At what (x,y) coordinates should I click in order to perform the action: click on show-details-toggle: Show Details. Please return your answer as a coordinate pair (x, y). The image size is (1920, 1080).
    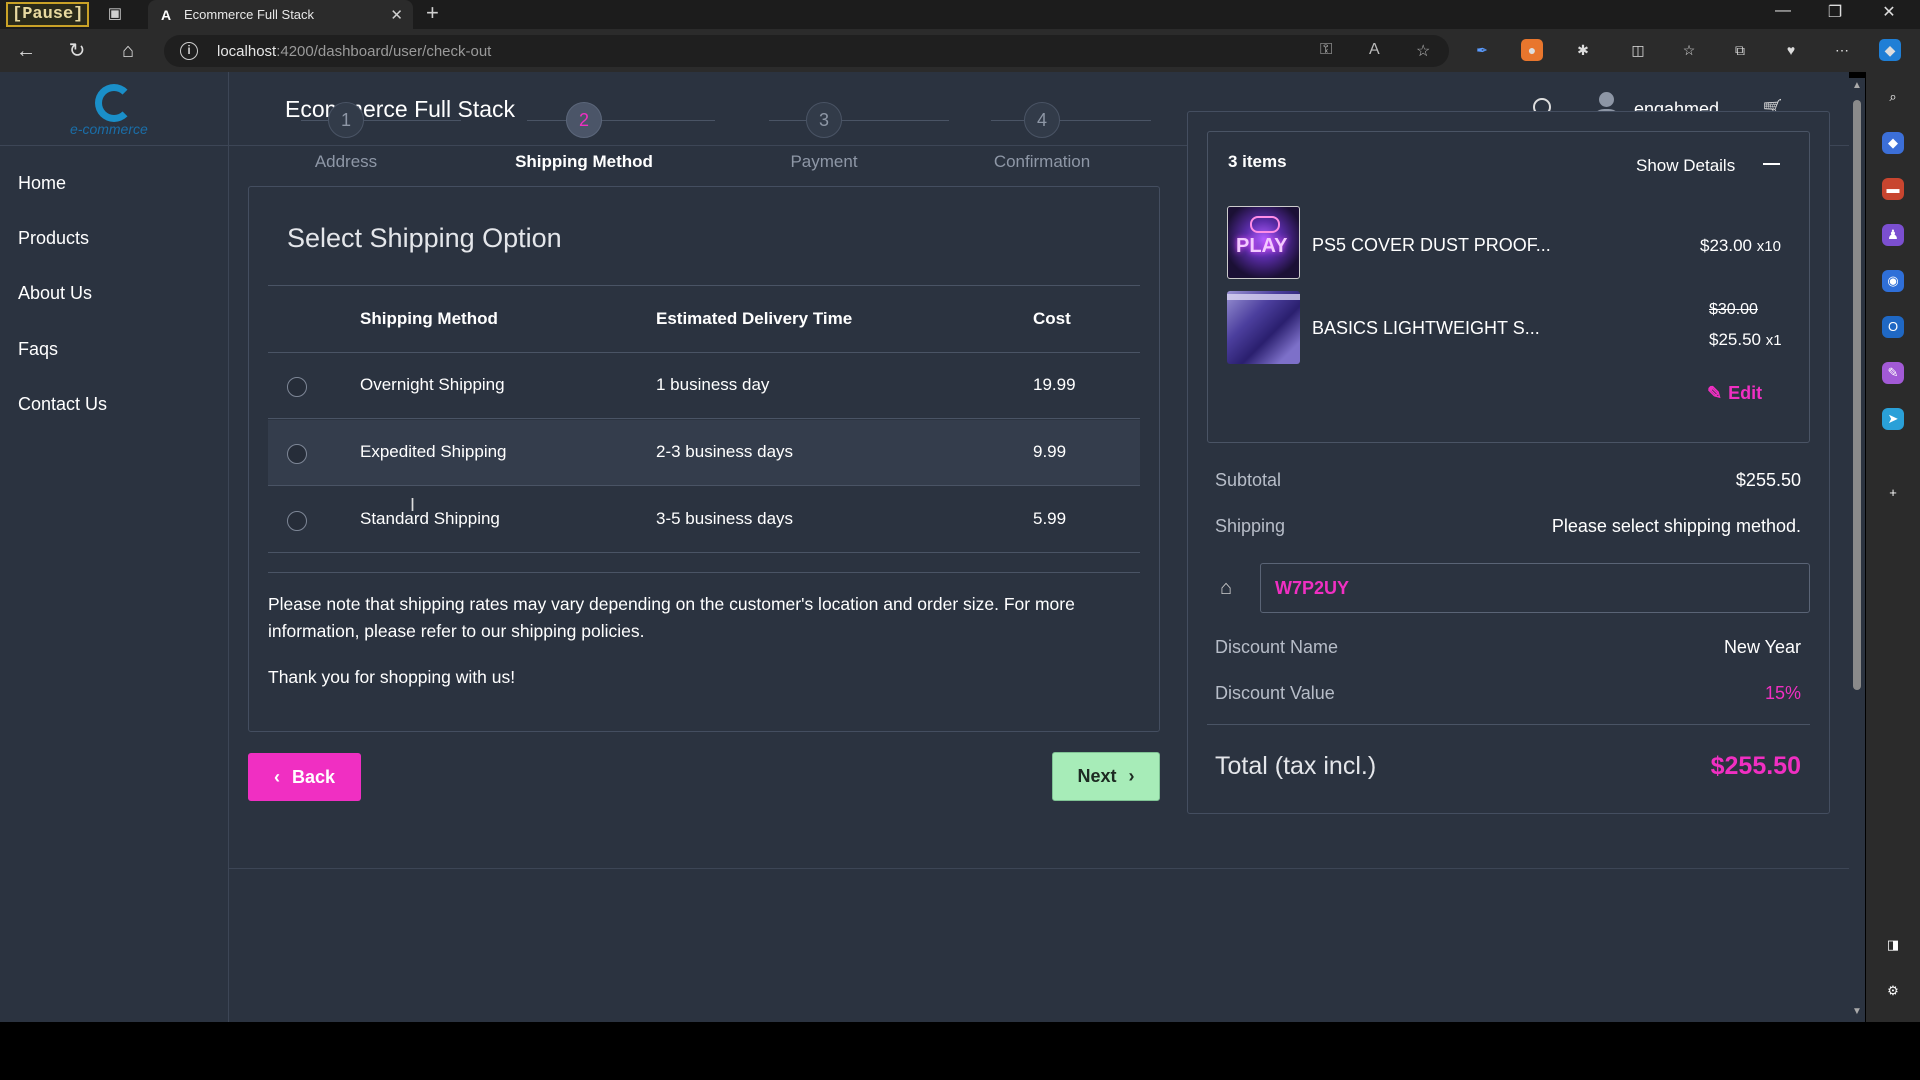
    Looking at the image, I should click on (1685, 166).